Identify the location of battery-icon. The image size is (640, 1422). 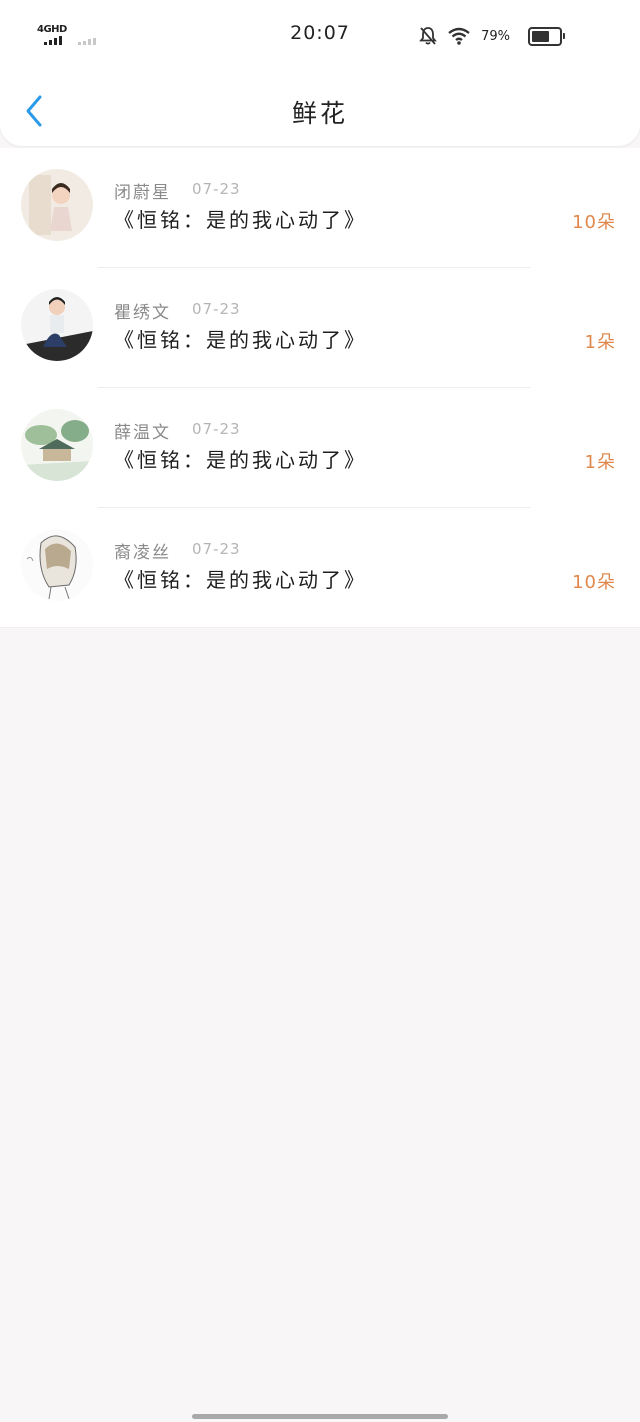
(546, 36).